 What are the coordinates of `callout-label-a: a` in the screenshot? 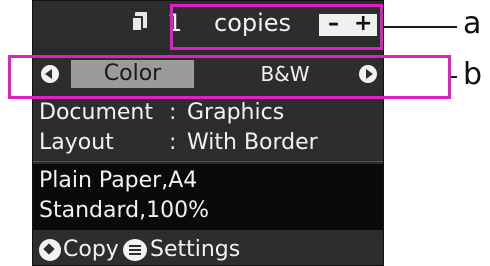 It's located at (472, 23).